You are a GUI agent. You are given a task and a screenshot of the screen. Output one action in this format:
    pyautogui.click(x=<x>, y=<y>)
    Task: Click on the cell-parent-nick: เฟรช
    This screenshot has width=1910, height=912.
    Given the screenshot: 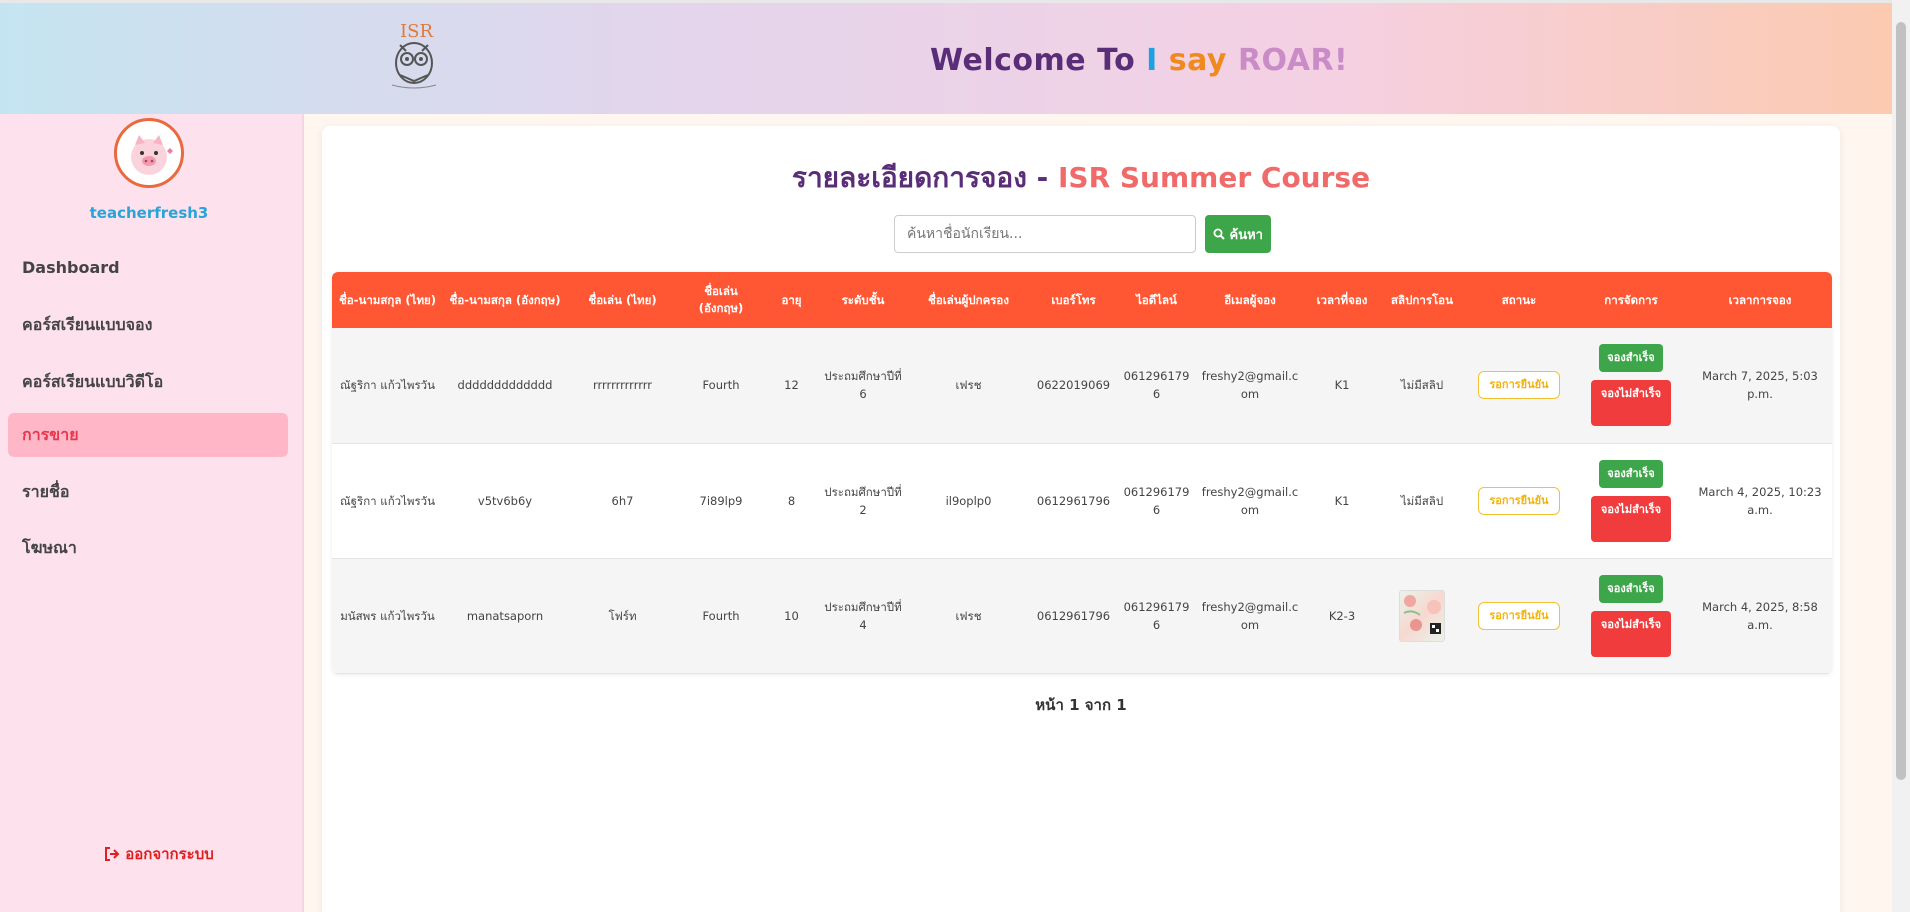 What is the action you would take?
    pyautogui.click(x=968, y=385)
    